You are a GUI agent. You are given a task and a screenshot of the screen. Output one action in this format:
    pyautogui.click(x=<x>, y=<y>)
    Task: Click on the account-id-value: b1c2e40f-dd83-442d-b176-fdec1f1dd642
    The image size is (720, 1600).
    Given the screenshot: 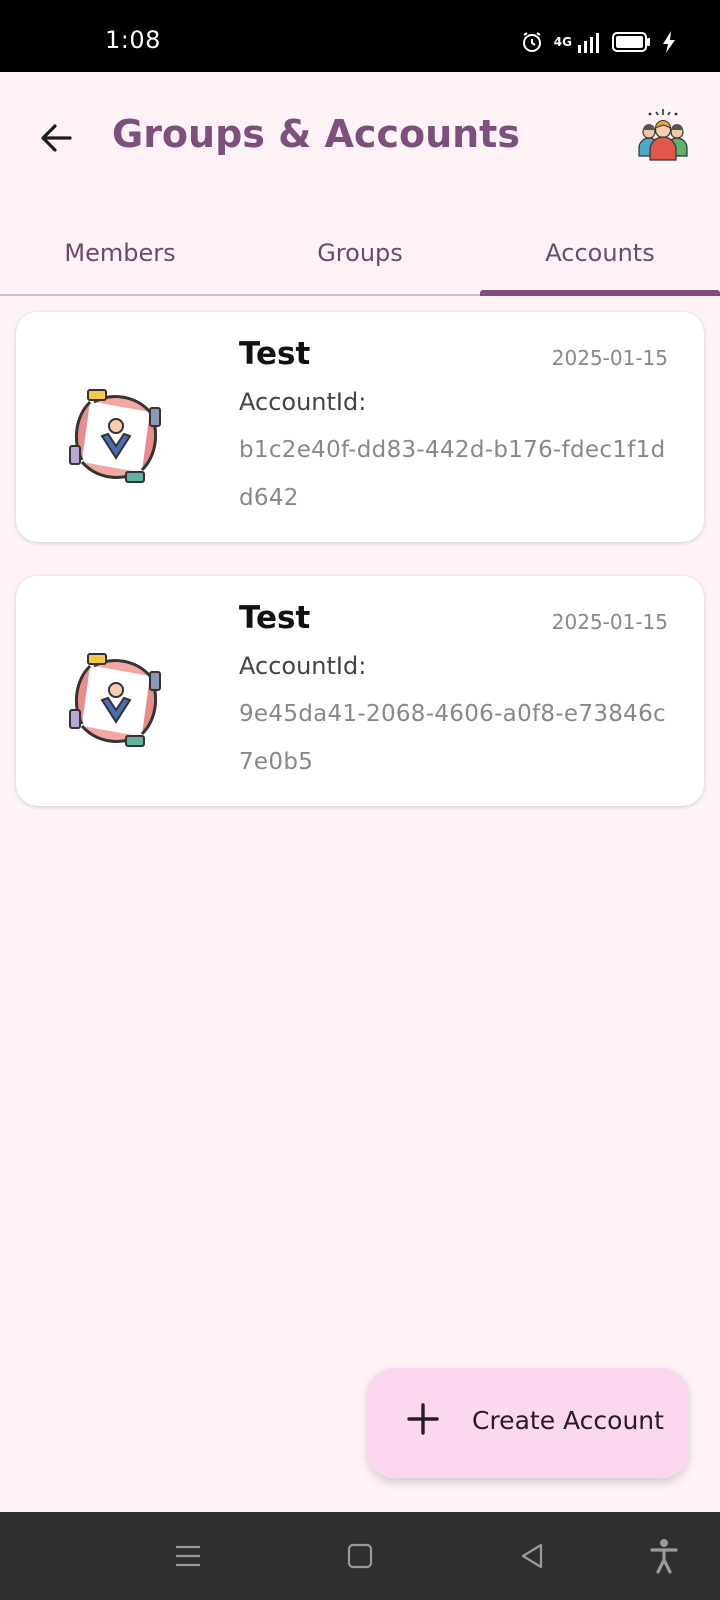 What is the action you would take?
    pyautogui.click(x=452, y=474)
    